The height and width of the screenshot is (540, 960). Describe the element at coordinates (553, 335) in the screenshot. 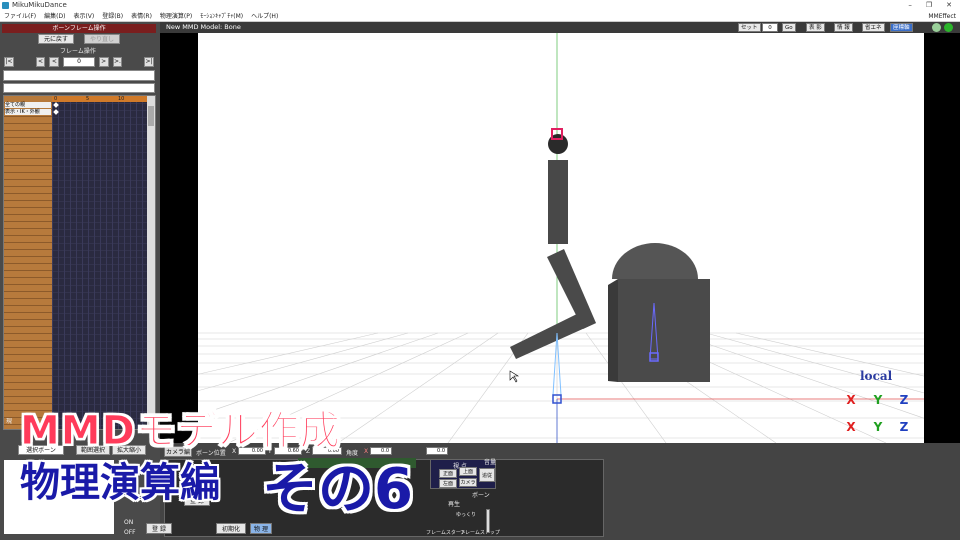

I see `lower-leg` at that location.